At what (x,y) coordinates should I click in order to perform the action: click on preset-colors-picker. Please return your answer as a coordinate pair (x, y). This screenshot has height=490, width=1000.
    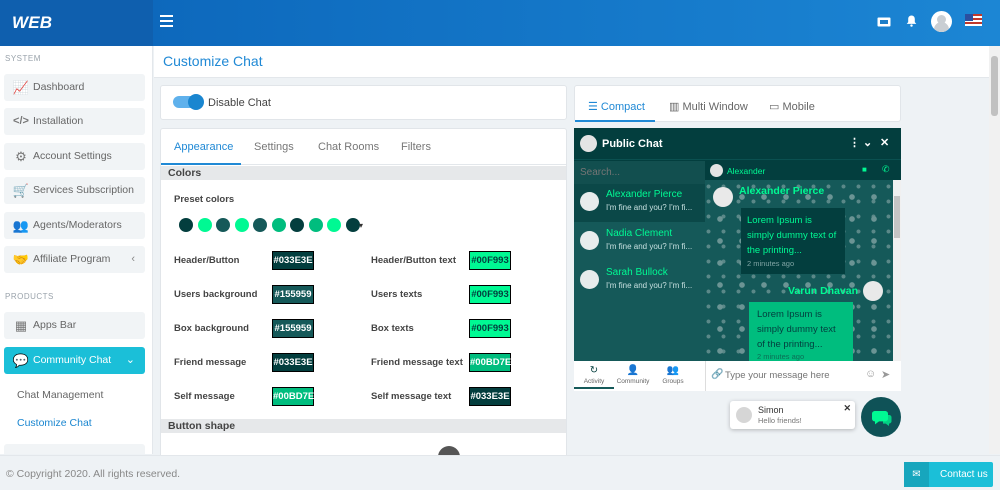
    Looking at the image, I should click on (279, 226).